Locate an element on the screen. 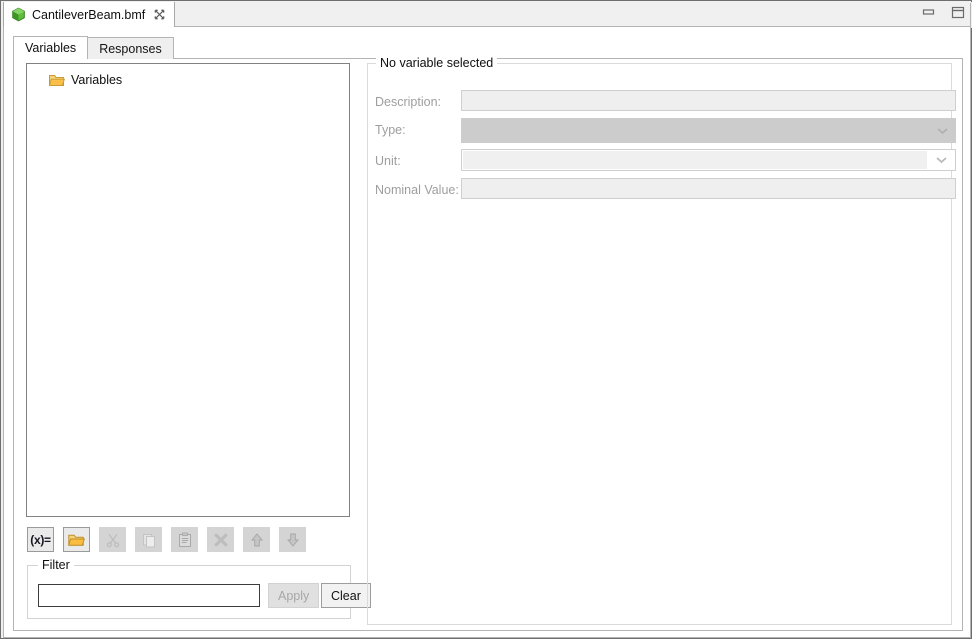 The height and width of the screenshot is (639, 972). filter-group: Filter Apply Clear is located at coordinates (199, 588).